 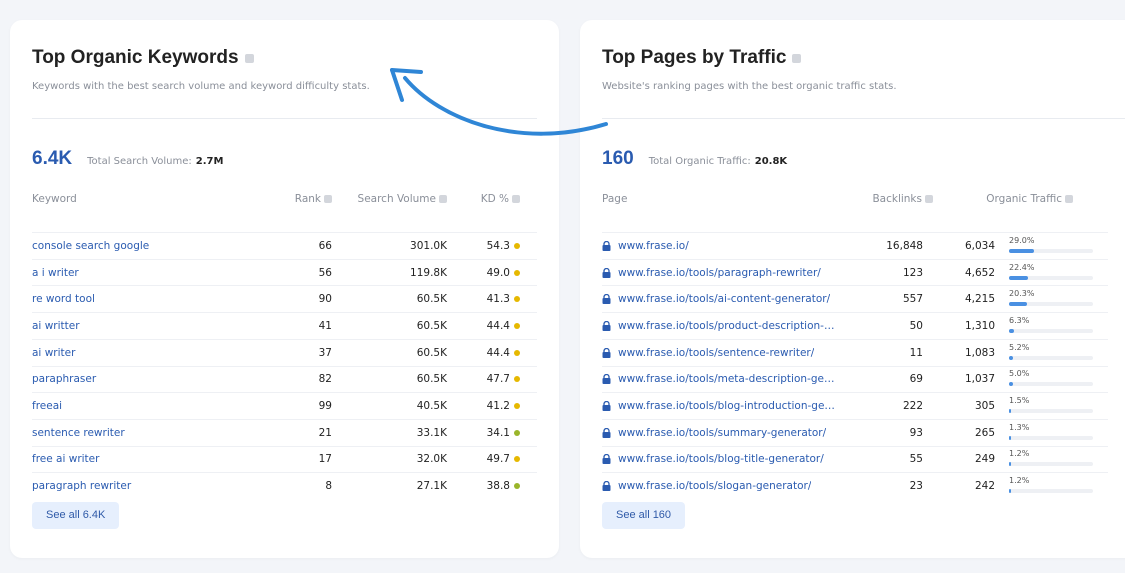 I want to click on kd-value: 49.7, so click(x=498, y=459).